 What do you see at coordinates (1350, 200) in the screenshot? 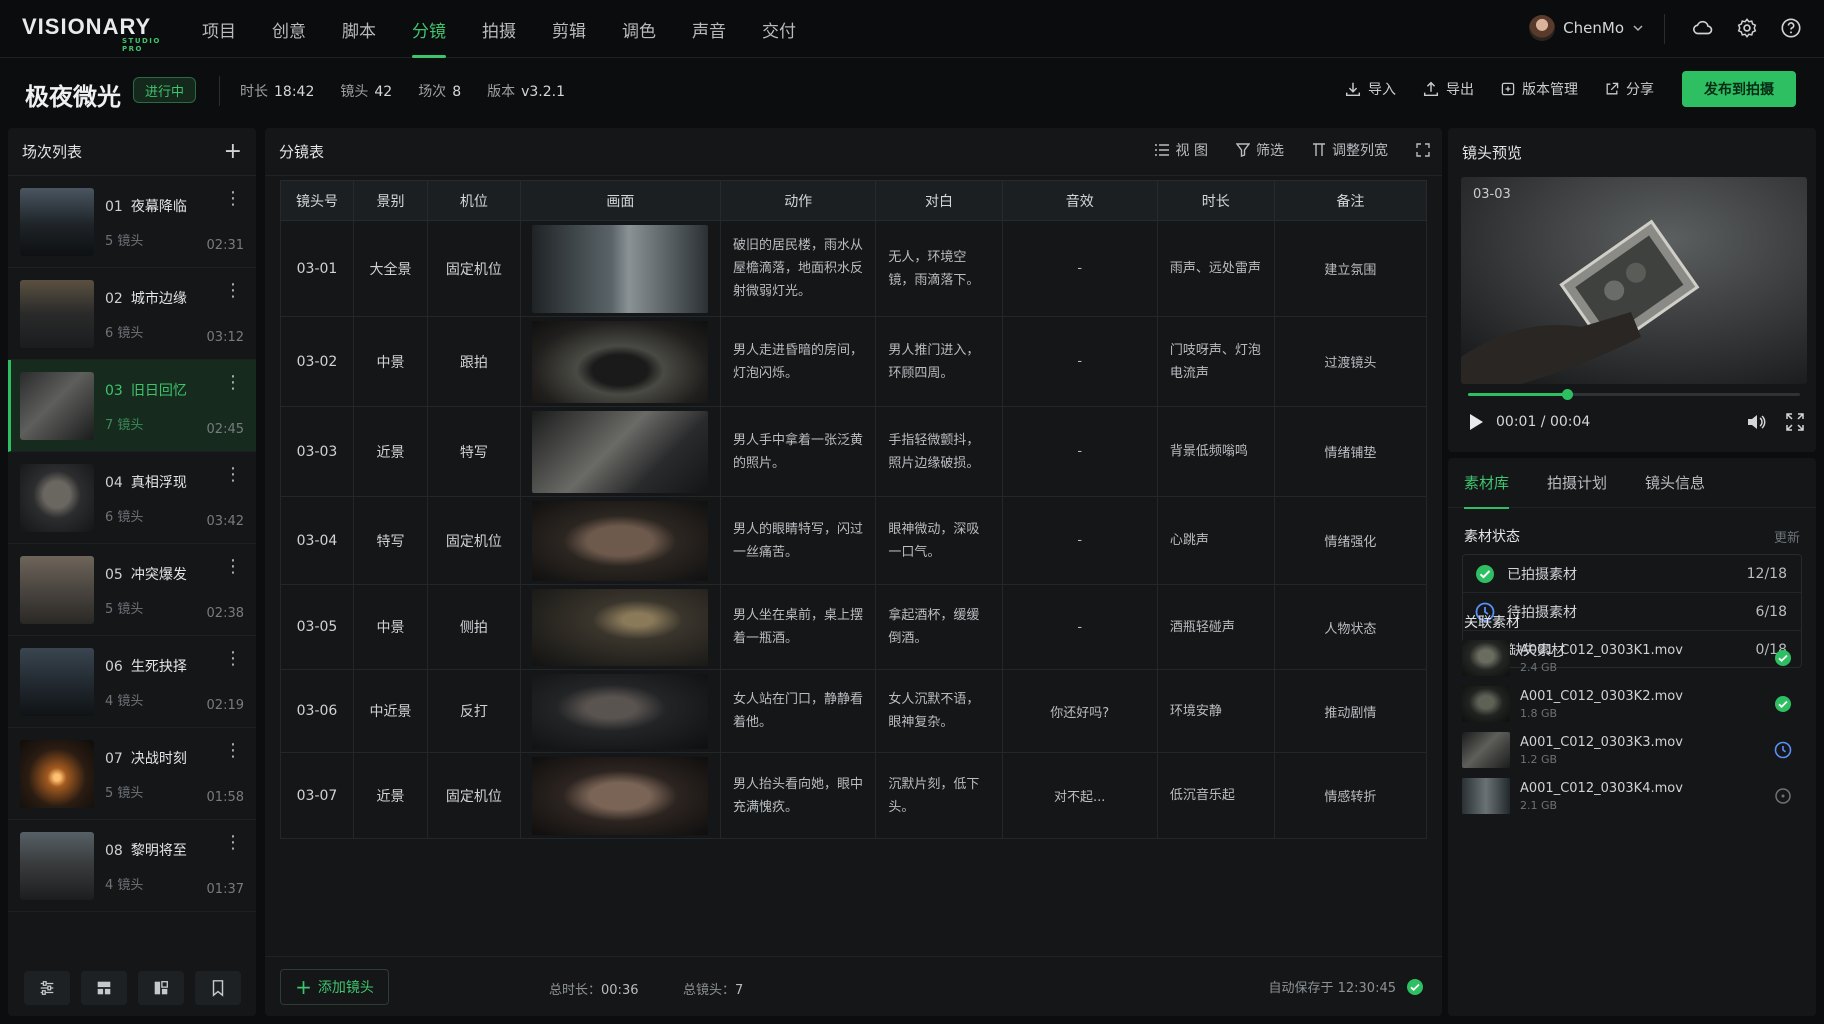
I see `column-header: 备注` at bounding box center [1350, 200].